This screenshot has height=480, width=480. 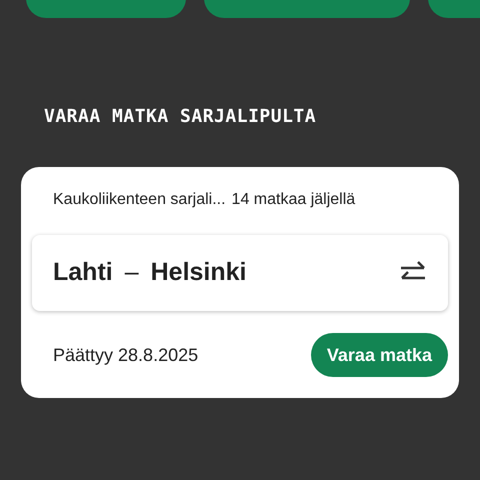 I want to click on origin-city: Lahti, so click(x=83, y=272).